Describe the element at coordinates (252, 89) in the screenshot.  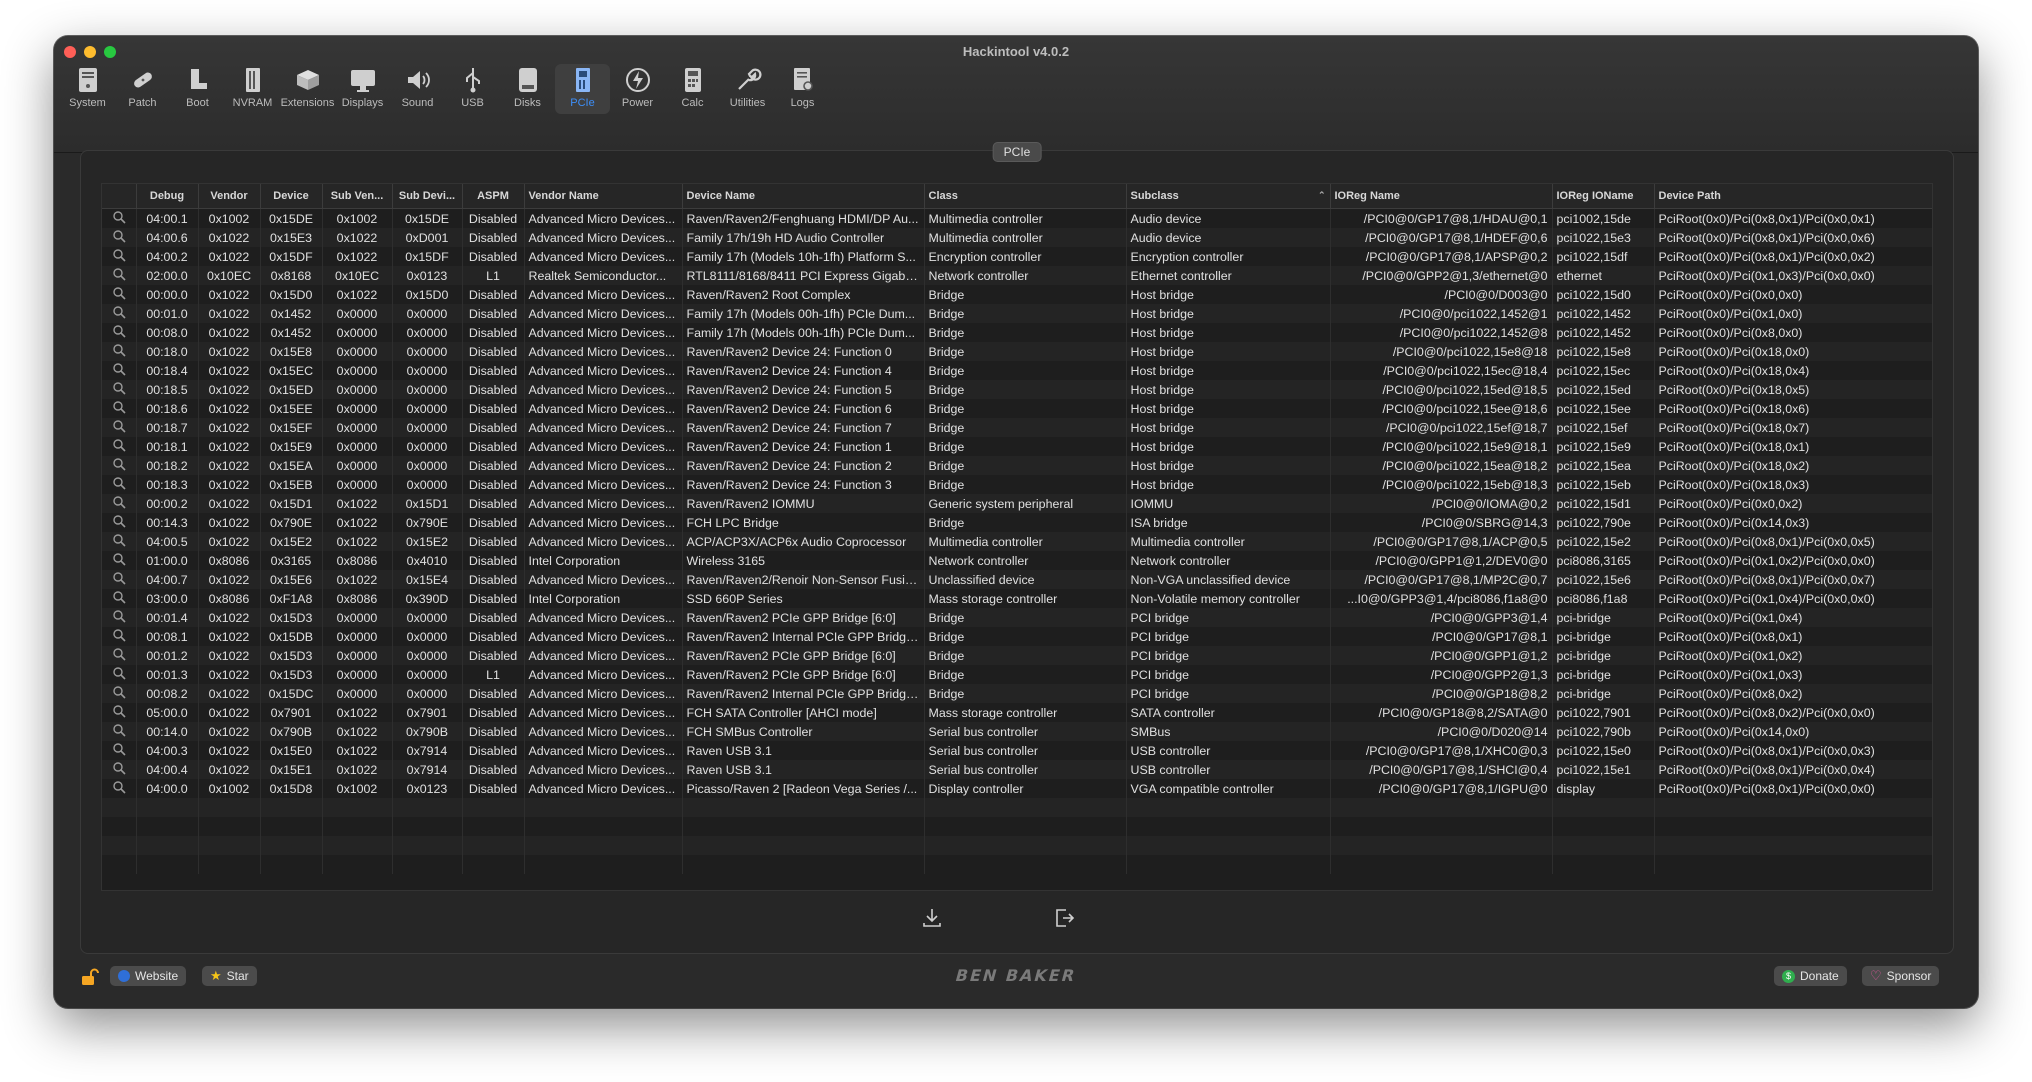
I see `tab-nvram: NVRAM` at that location.